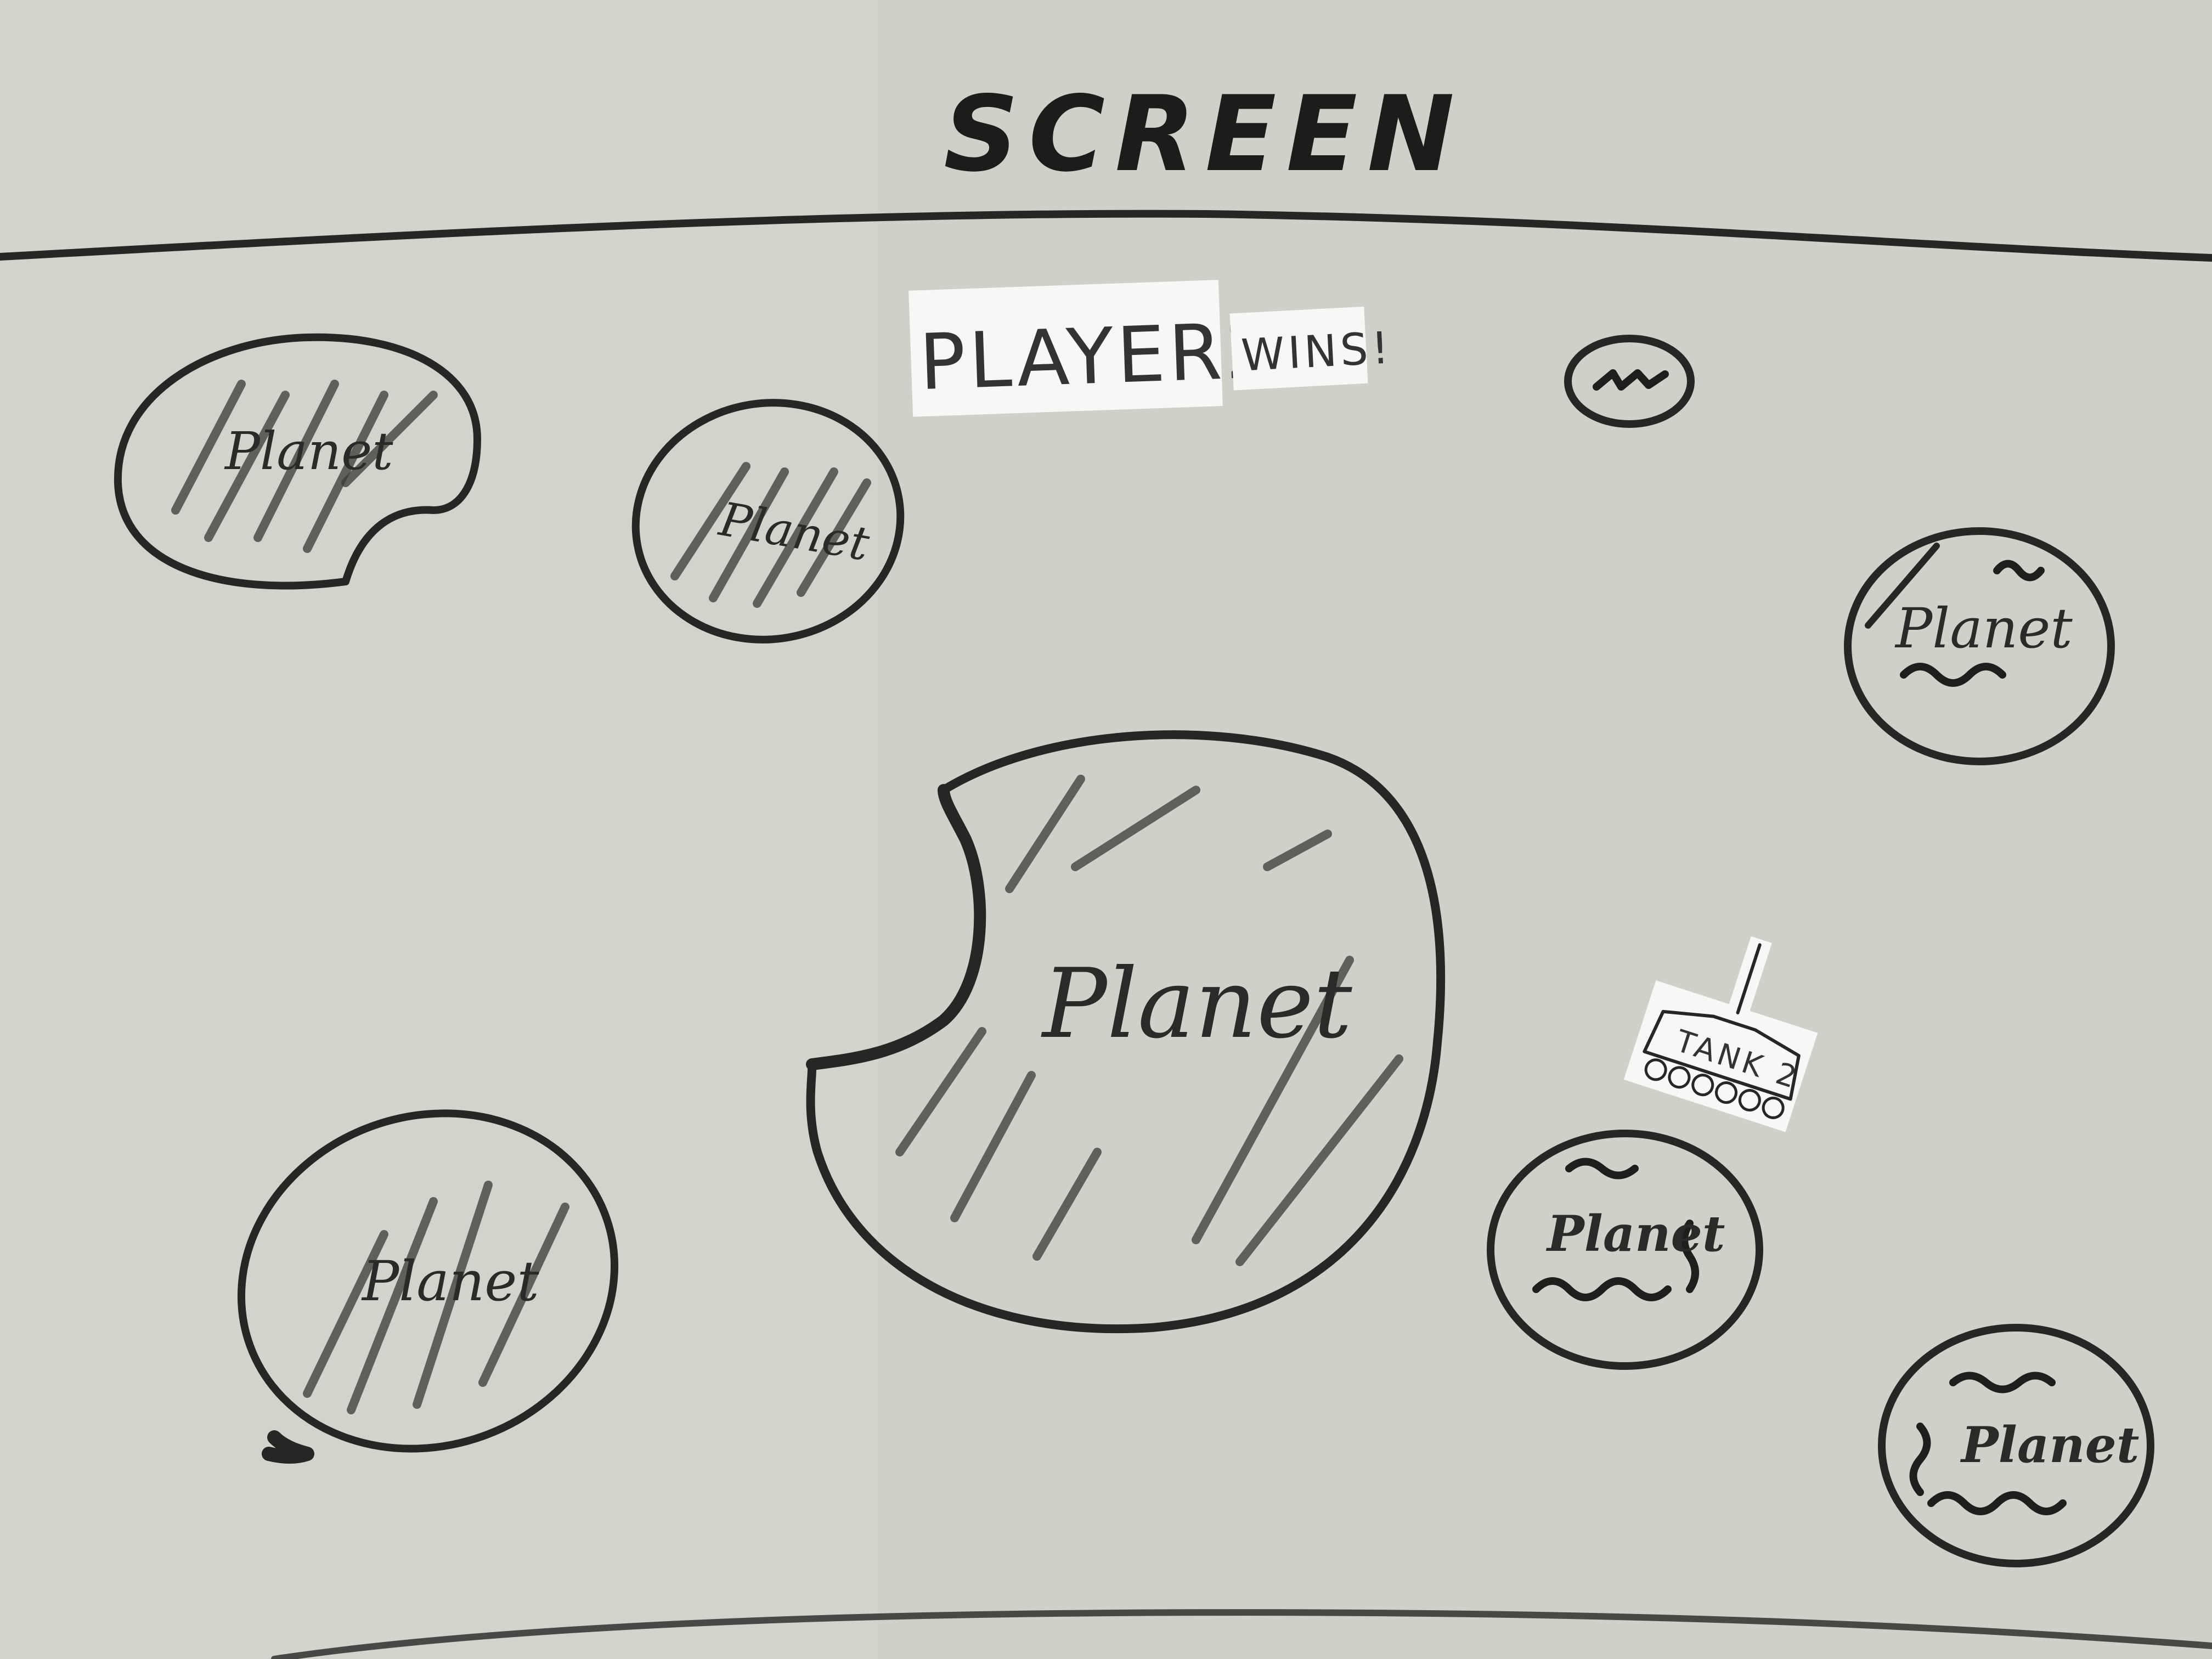  I want to click on planet-label-4: Planet, so click(1197, 1005).